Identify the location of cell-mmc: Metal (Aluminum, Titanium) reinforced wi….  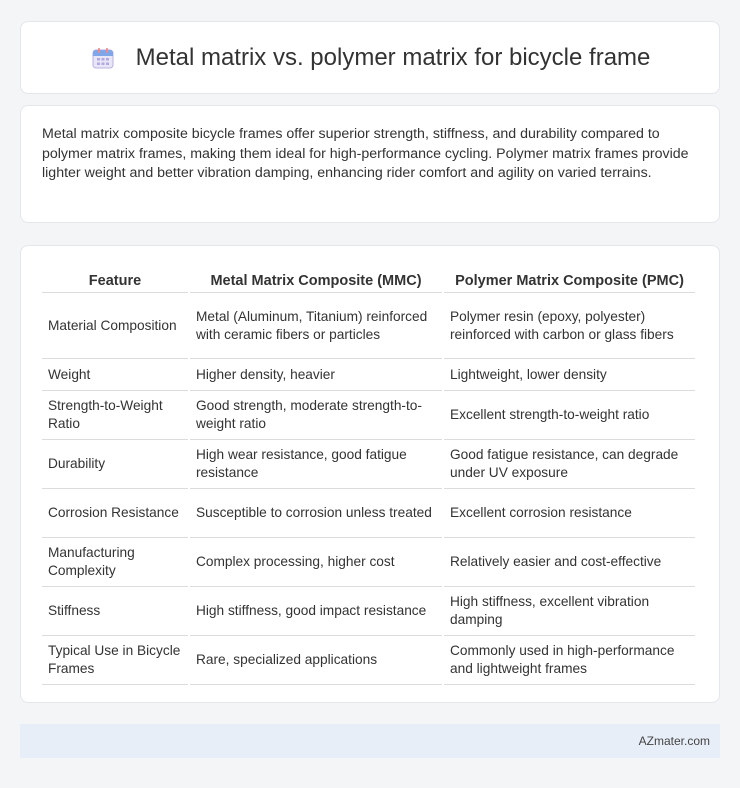
(316, 326).